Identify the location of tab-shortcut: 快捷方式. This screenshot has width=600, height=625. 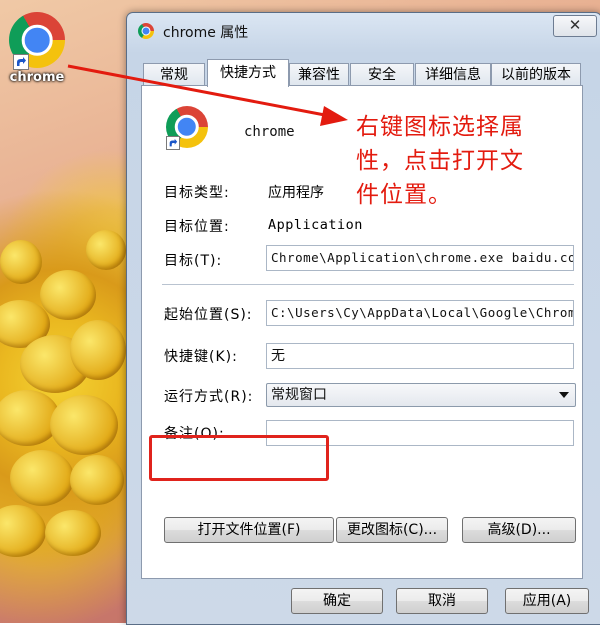
(248, 73).